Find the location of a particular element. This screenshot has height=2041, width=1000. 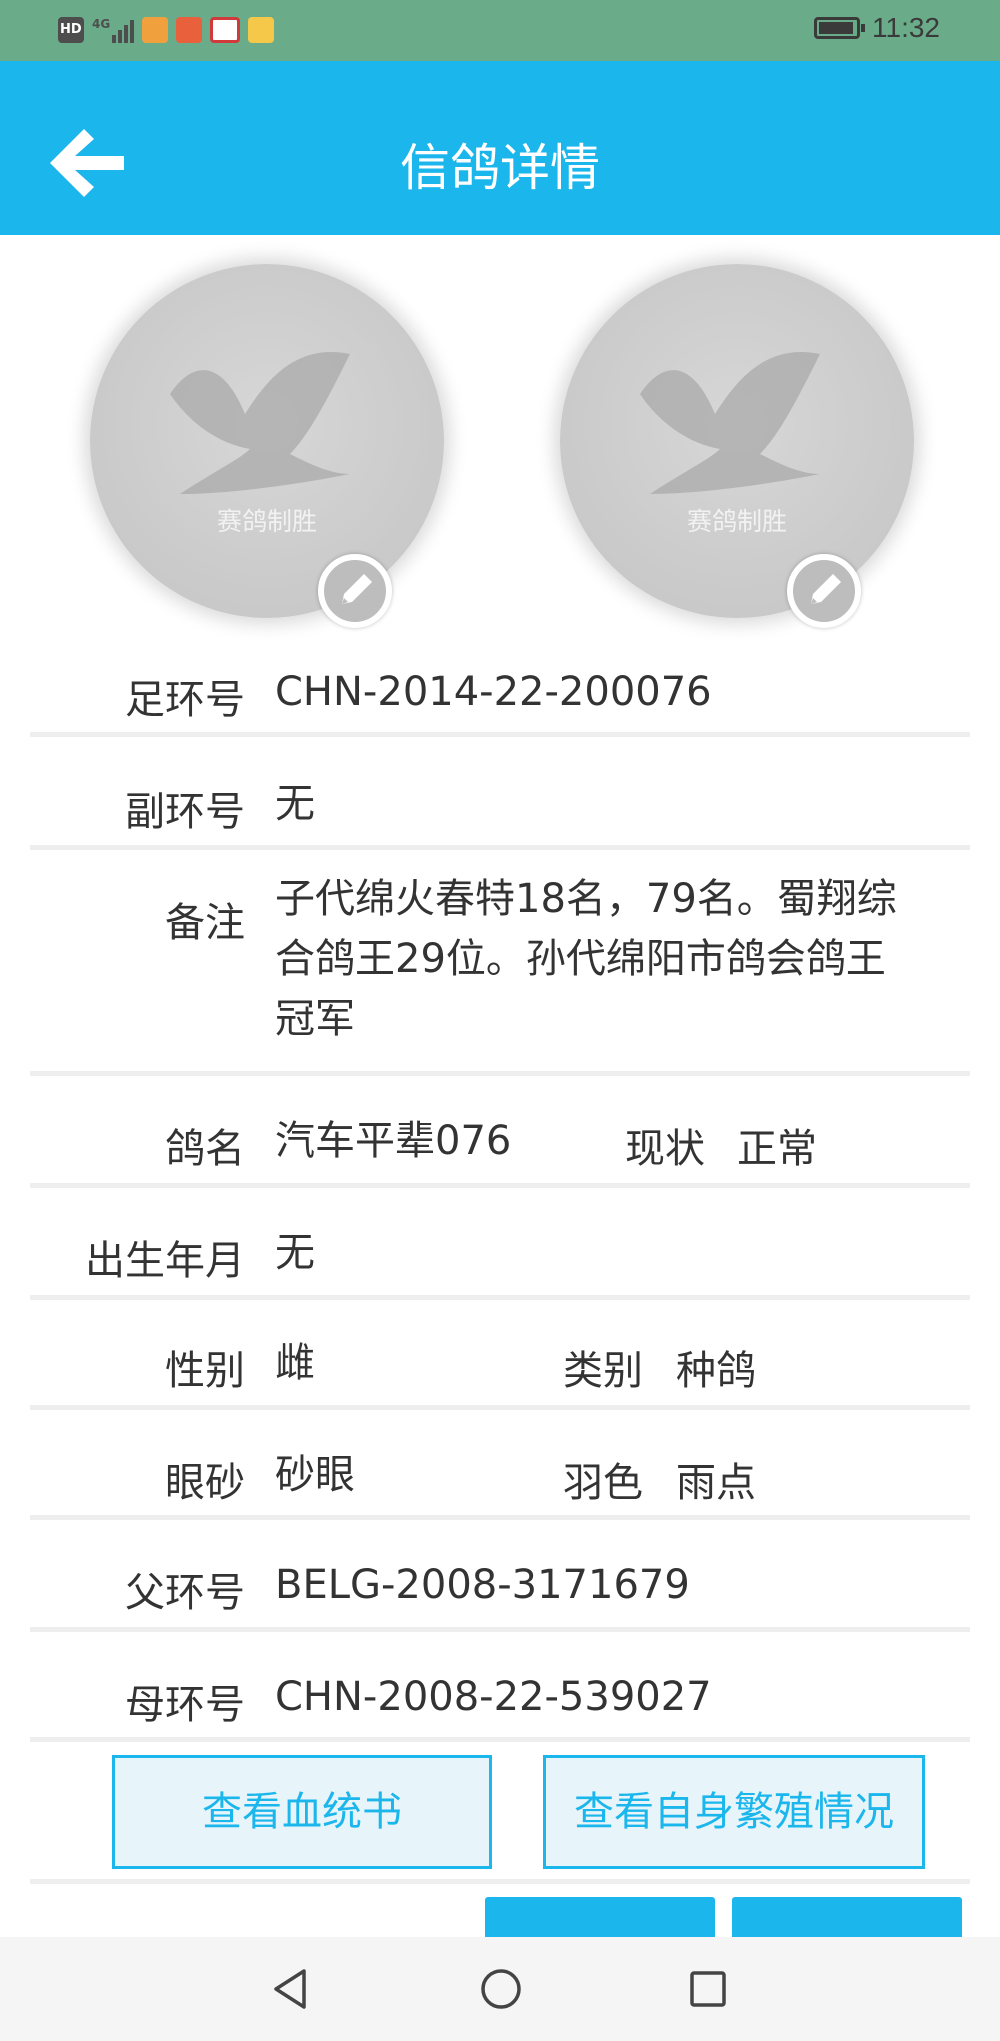

status-right: 11:32 is located at coordinates (877, 28).